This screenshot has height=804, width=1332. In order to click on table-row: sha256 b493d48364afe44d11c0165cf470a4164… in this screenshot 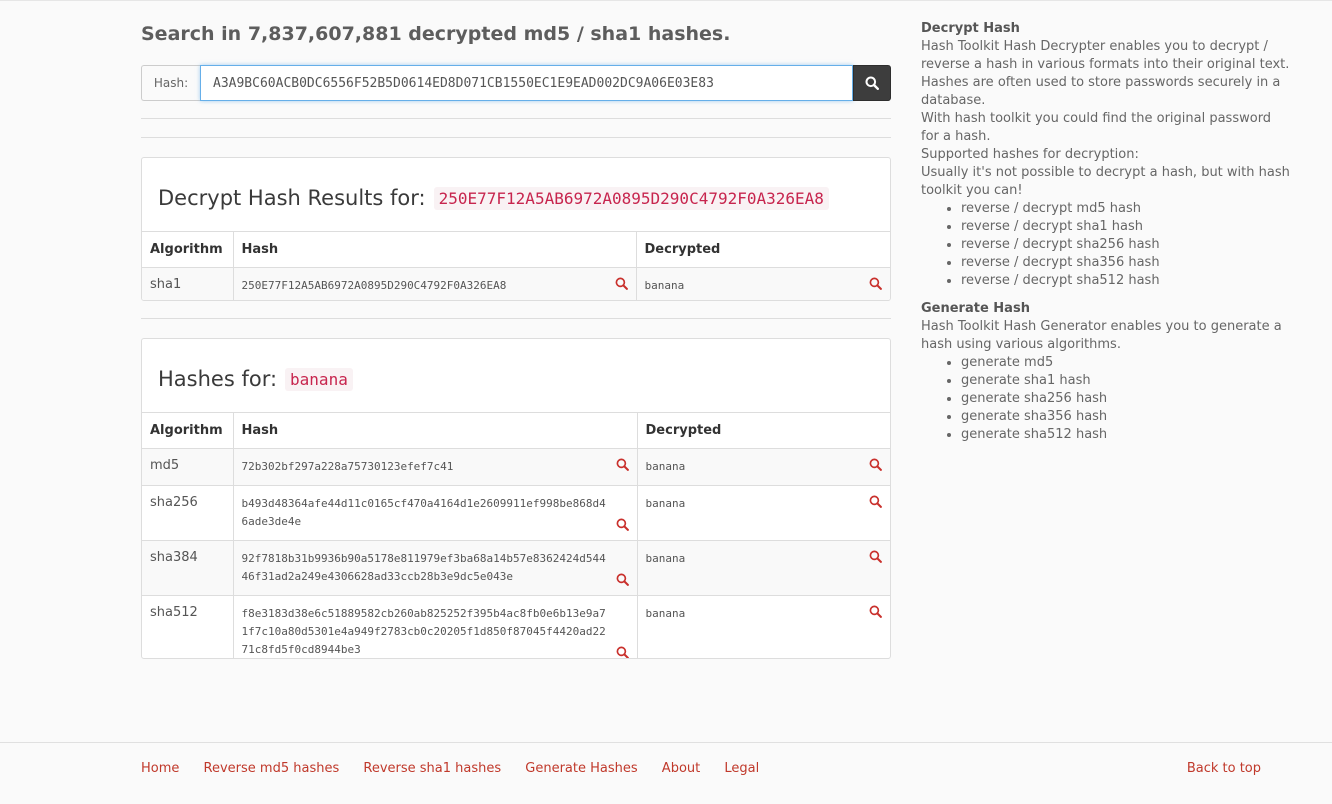, I will do `click(516, 513)`.